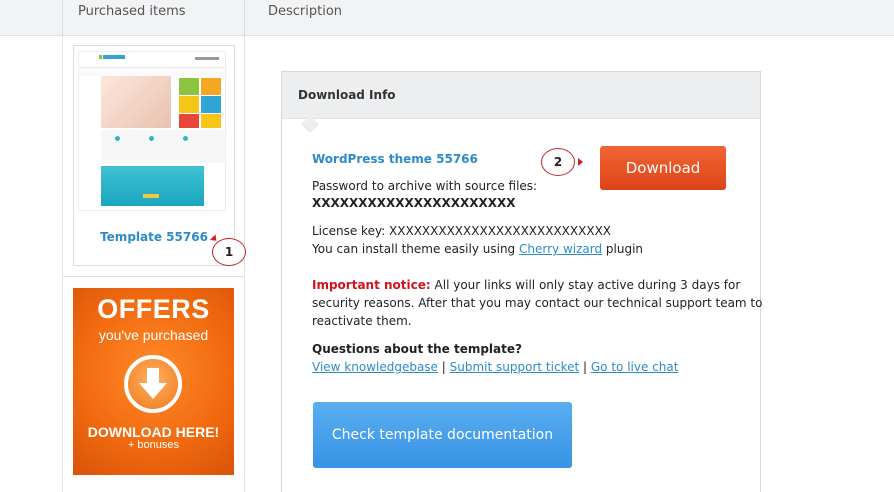 The image size is (894, 492). What do you see at coordinates (635, 367) in the screenshot?
I see `live-chat-link: Go to live chat` at bounding box center [635, 367].